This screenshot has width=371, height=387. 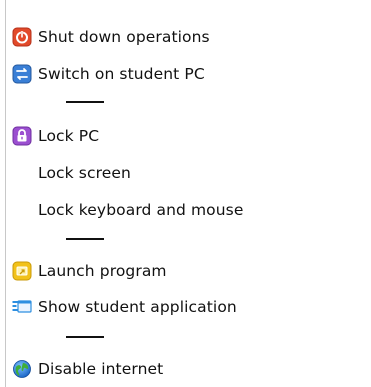 I want to click on menu-item-launch-program: Launch program, so click(x=89, y=271).